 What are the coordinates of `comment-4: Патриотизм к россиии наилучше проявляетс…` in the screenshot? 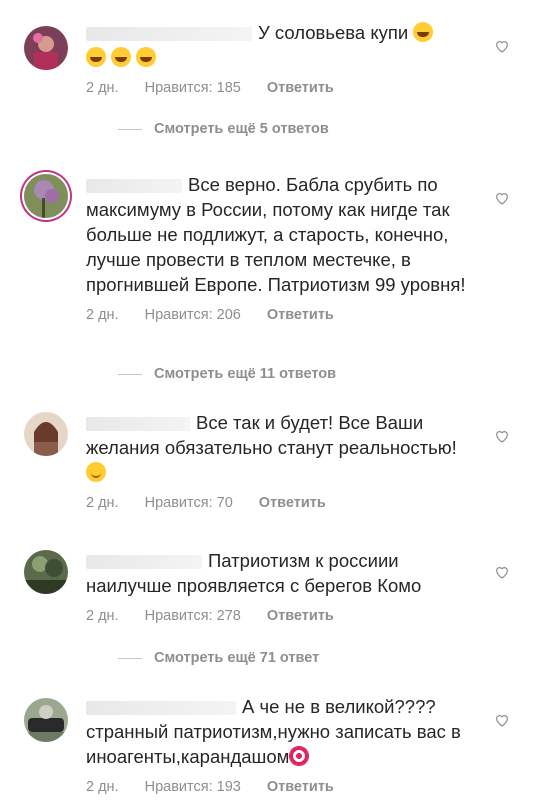 It's located at (269, 593).